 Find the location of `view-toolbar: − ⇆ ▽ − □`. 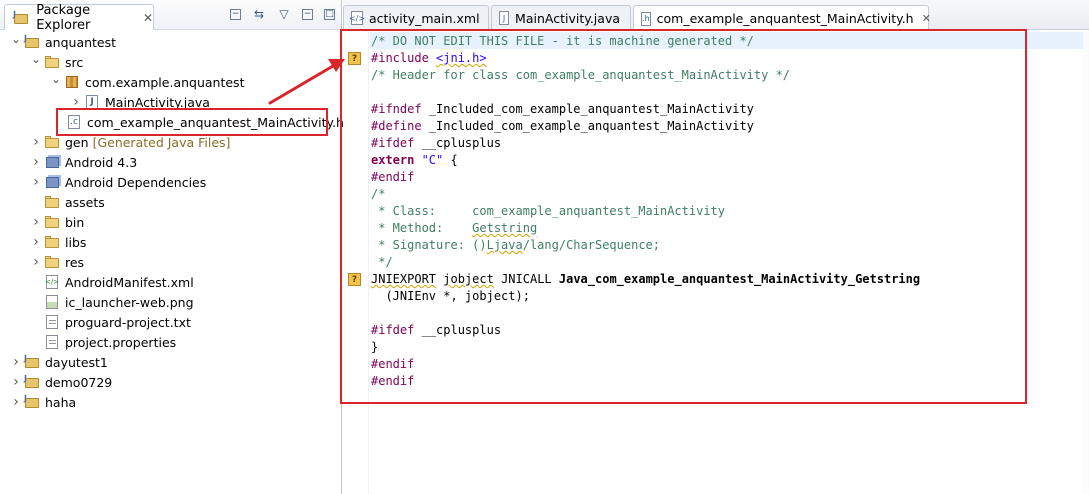

view-toolbar: − ⇆ ▽ − □ is located at coordinates (282, 14).